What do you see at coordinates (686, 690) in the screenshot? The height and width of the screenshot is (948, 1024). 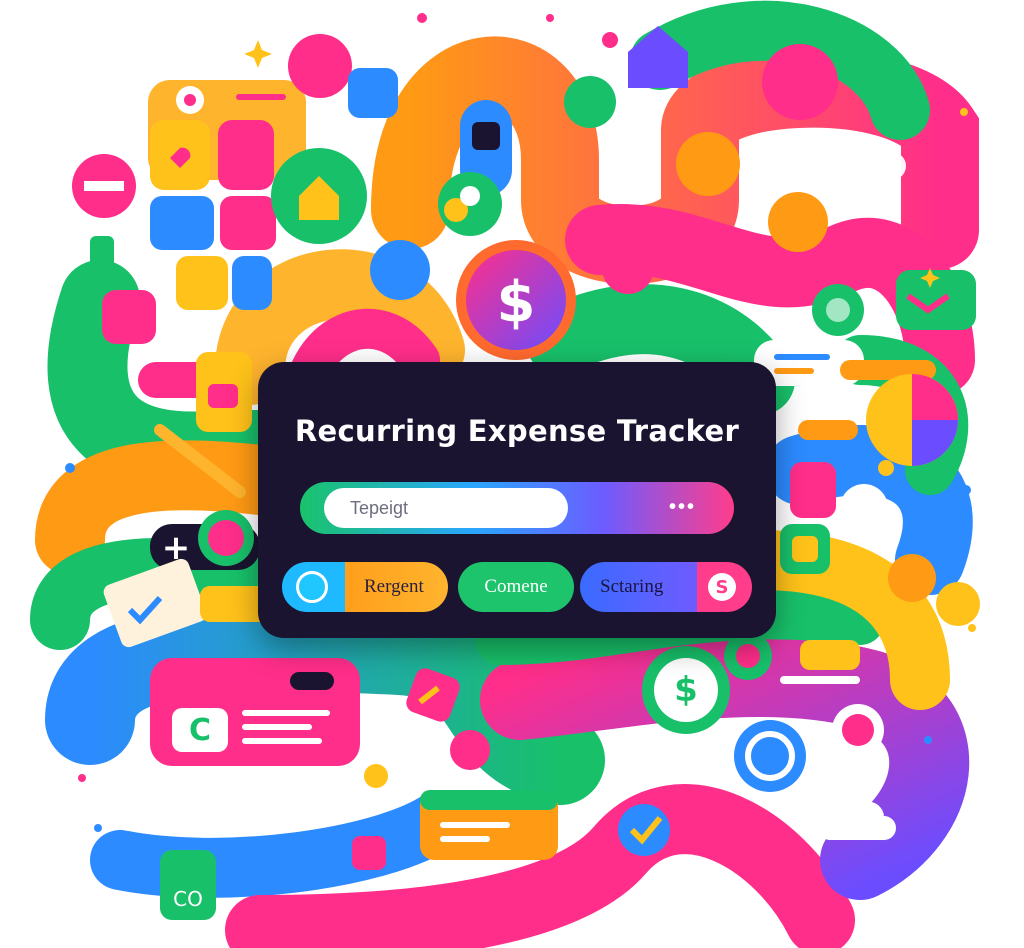 I see `dollar-badge-icon: $` at bounding box center [686, 690].